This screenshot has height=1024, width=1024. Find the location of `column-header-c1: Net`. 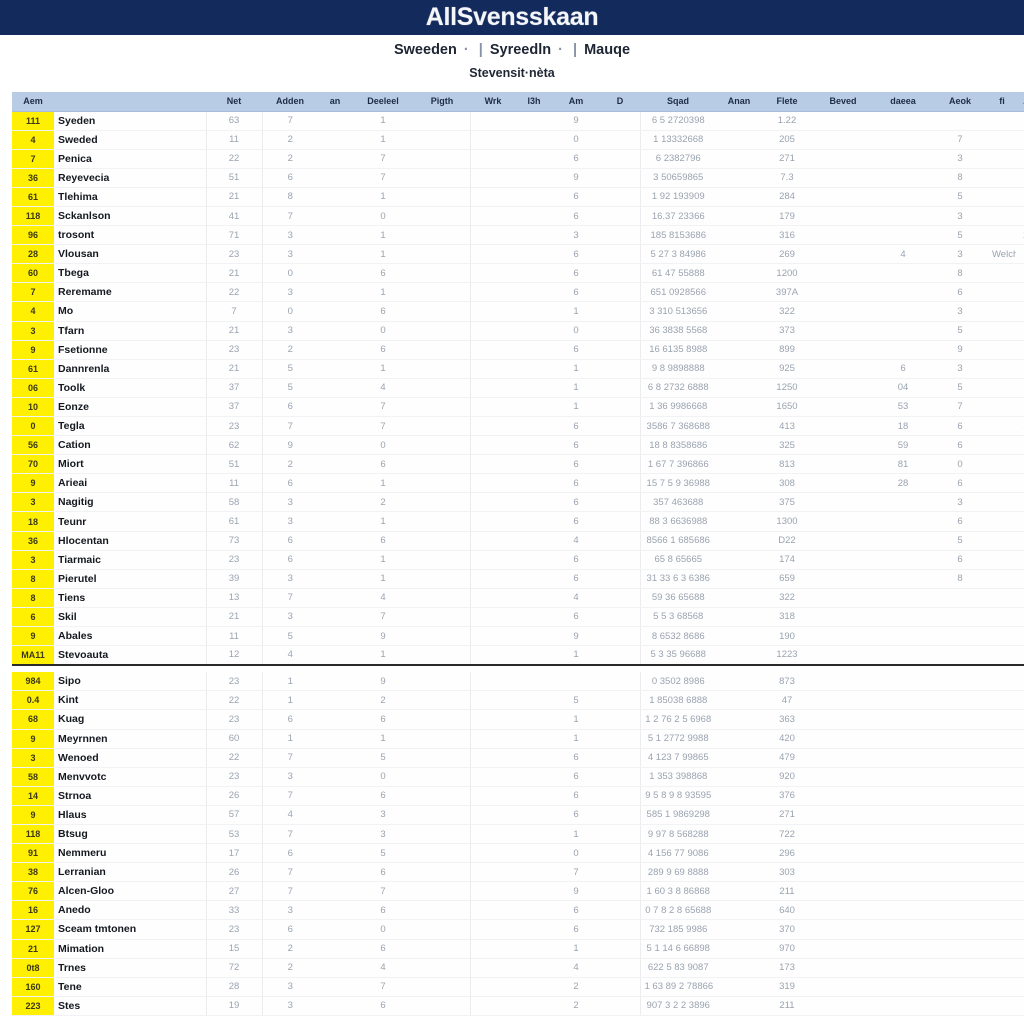

column-header-c1: Net is located at coordinates (234, 102).